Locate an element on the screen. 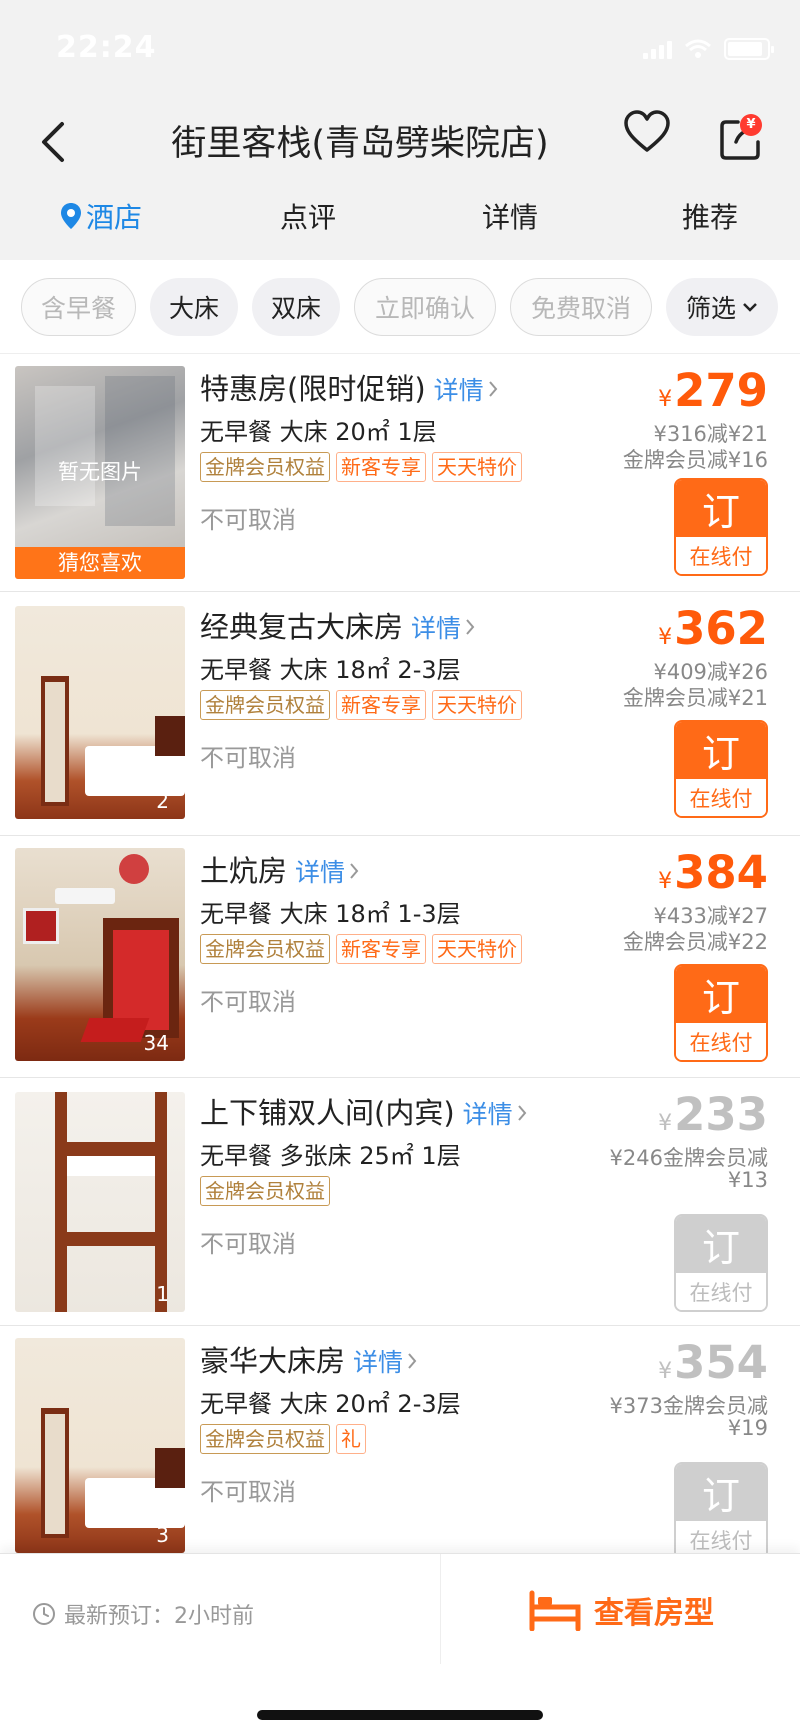 The image size is (800, 1733). page-title: 街里客栈(青岛劈柴院店) is located at coordinates (360, 144).